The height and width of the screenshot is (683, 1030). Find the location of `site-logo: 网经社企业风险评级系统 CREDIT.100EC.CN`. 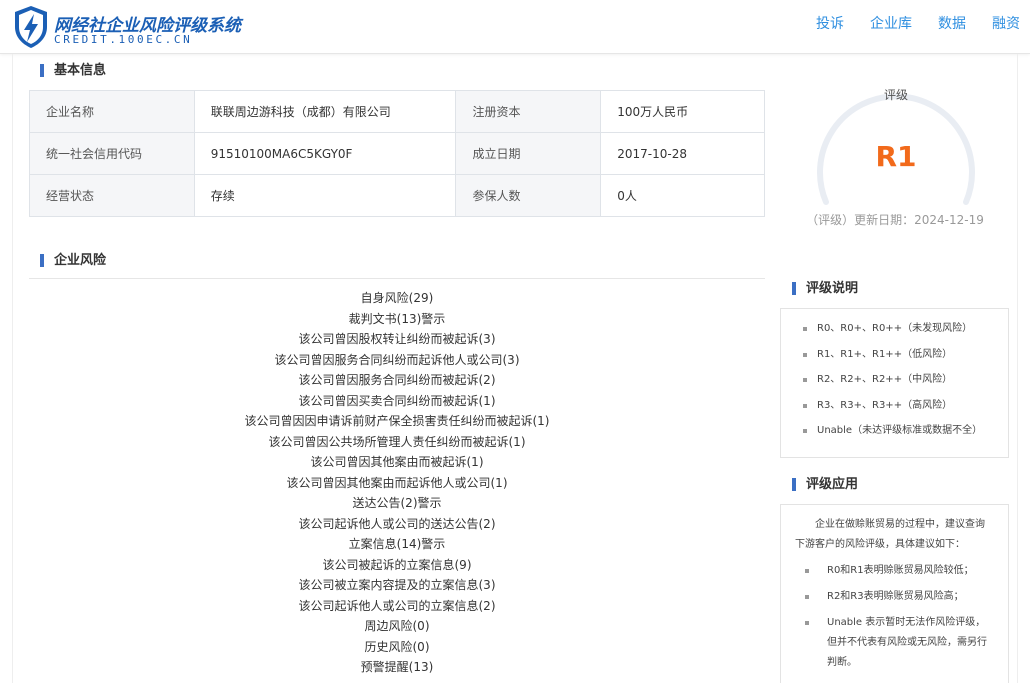

site-logo: 网经社企业风险评级系统 CREDIT.100EC.CN is located at coordinates (127, 27).